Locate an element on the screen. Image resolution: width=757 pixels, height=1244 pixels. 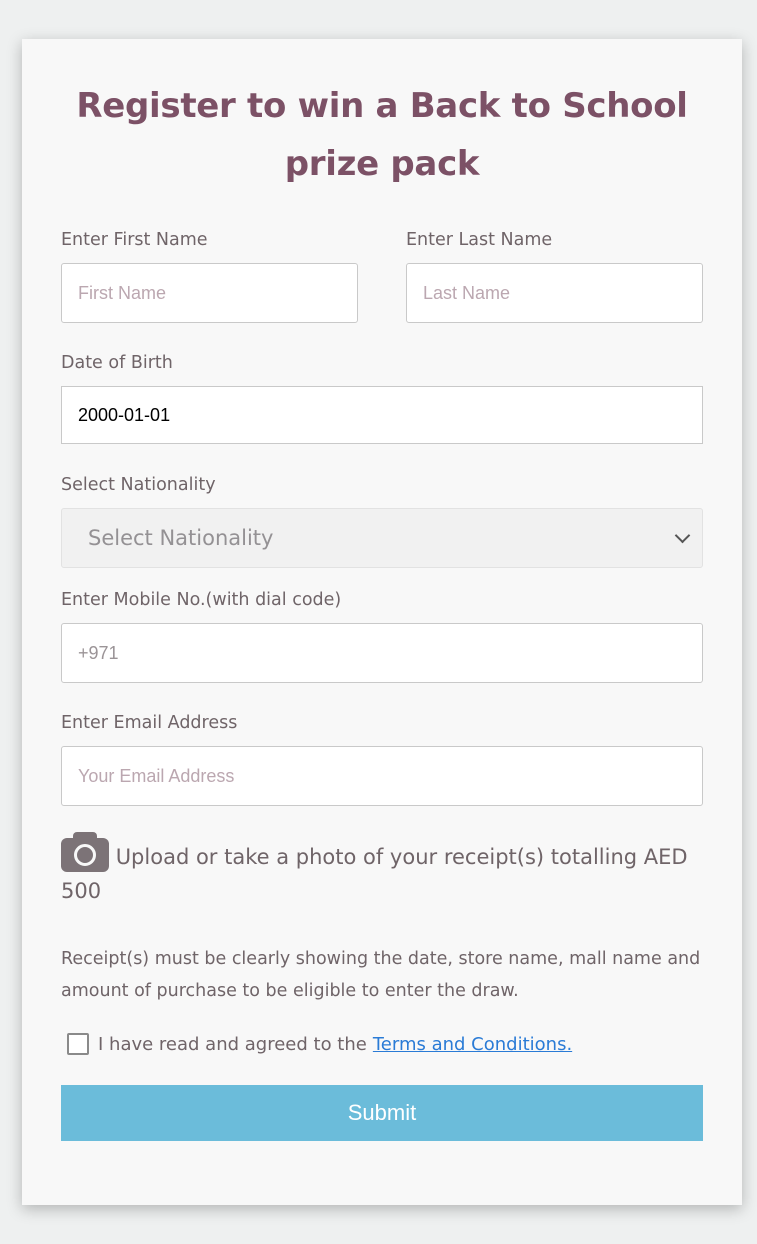
last-name-group: Enter Last Name is located at coordinates (554, 276).